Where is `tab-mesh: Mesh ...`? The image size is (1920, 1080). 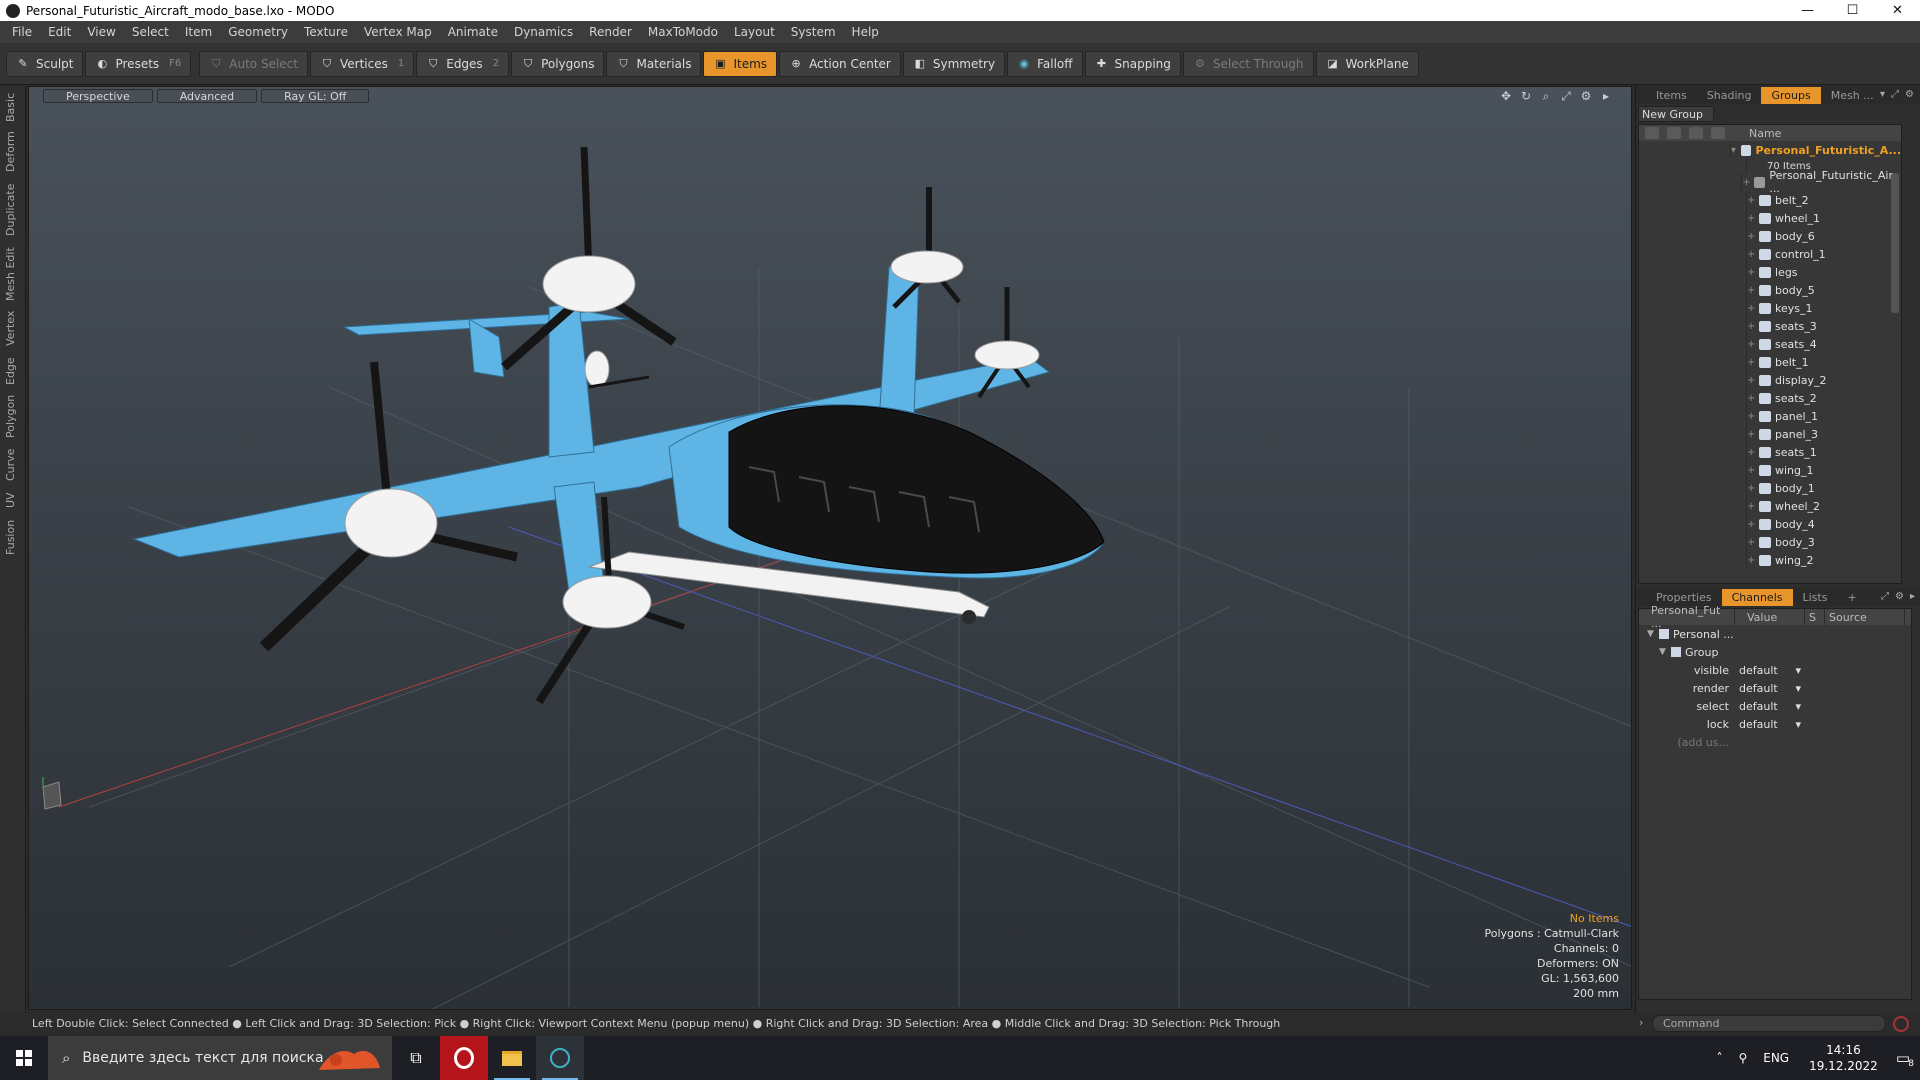 tab-mesh: Mesh ... is located at coordinates (1852, 95).